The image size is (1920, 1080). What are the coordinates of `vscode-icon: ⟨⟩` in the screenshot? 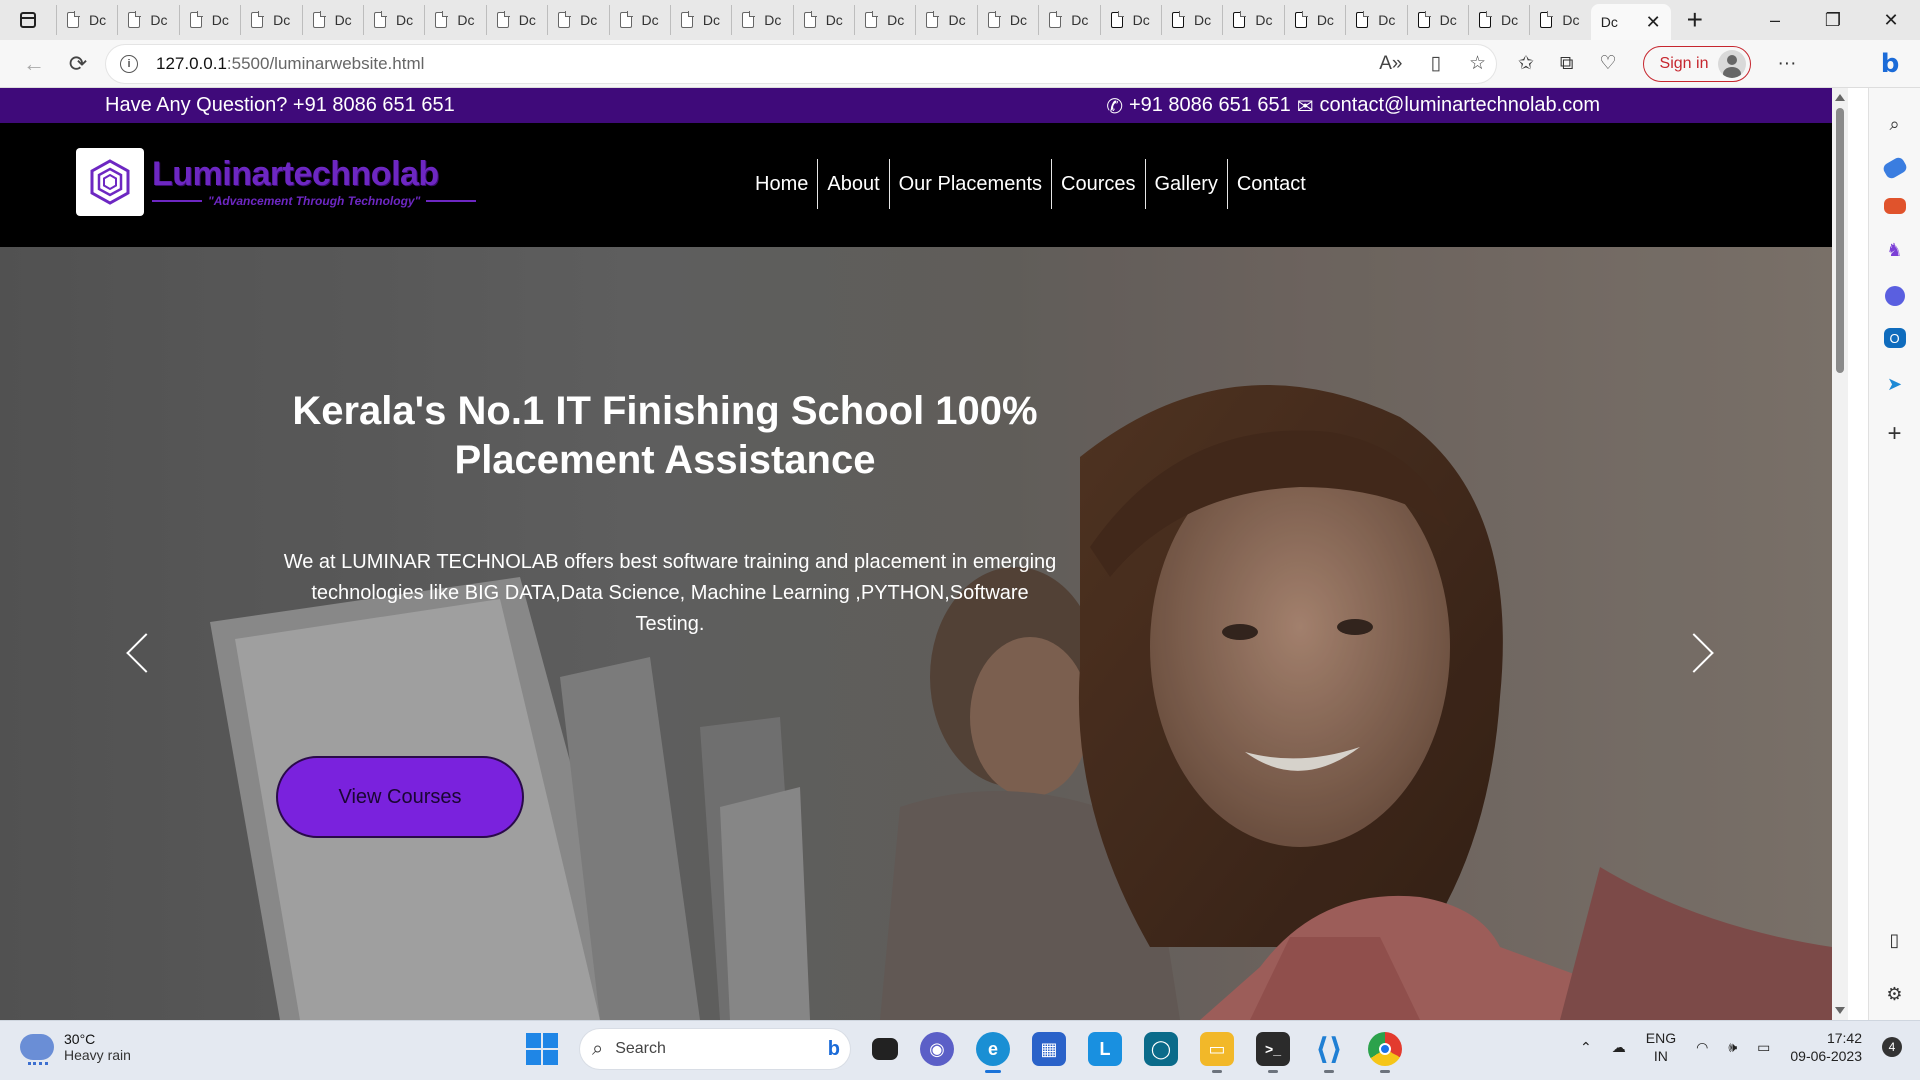 It's located at (1329, 1052).